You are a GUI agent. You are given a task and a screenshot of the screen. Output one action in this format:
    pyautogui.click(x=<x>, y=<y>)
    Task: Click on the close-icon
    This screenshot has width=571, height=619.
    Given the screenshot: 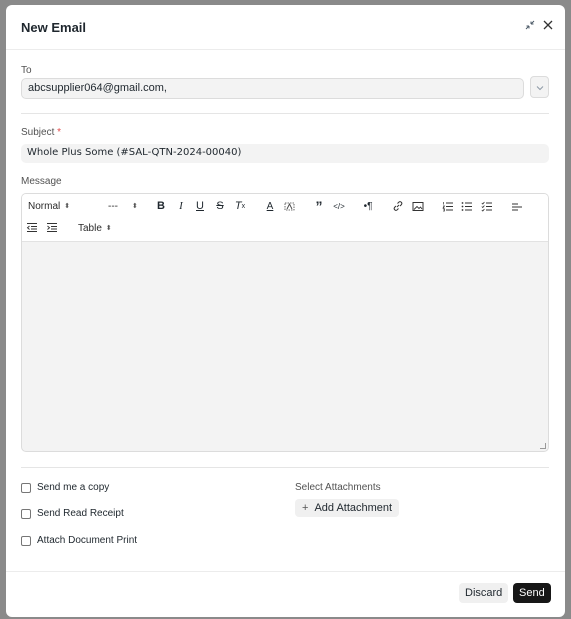 What is the action you would take?
    pyautogui.click(x=548, y=25)
    